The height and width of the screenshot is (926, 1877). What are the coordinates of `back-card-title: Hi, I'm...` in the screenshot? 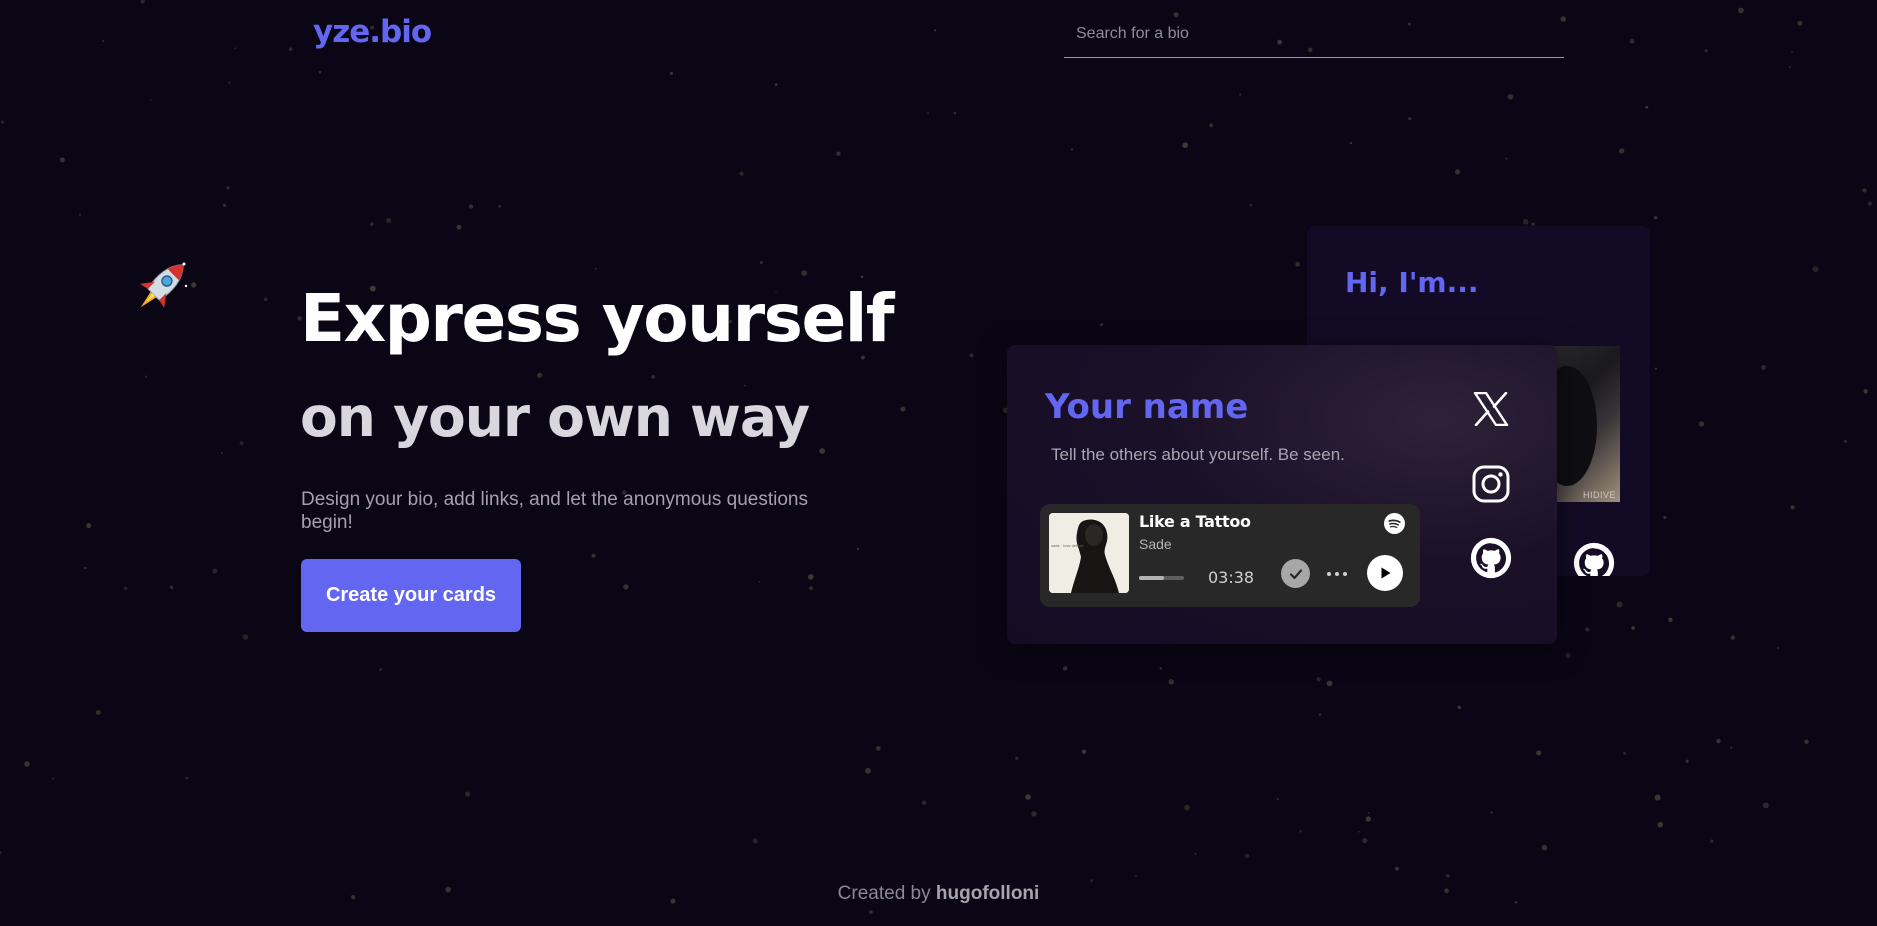 It's located at (1412, 282).